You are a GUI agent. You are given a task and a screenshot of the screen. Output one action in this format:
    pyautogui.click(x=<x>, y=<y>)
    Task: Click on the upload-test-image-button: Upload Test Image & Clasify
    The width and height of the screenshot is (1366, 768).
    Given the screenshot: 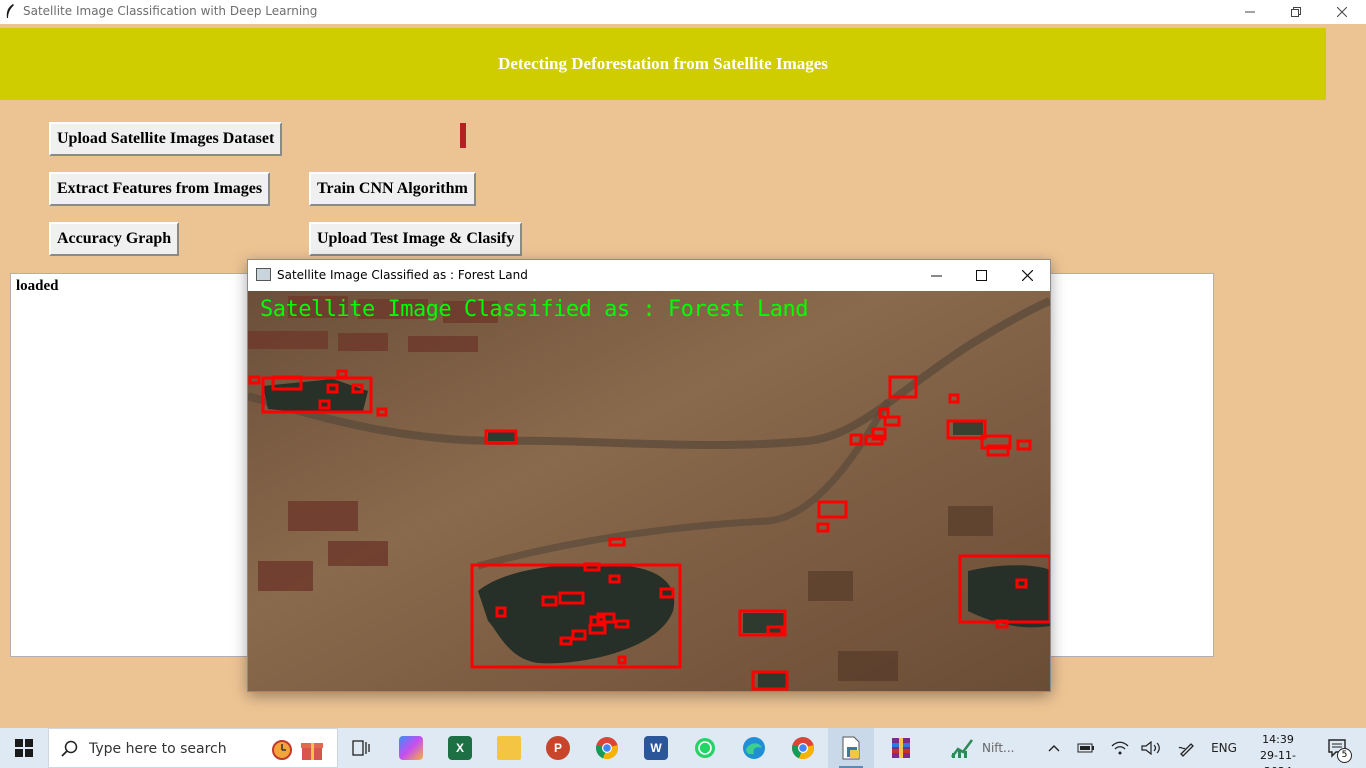 What is the action you would take?
    pyautogui.click(x=416, y=239)
    